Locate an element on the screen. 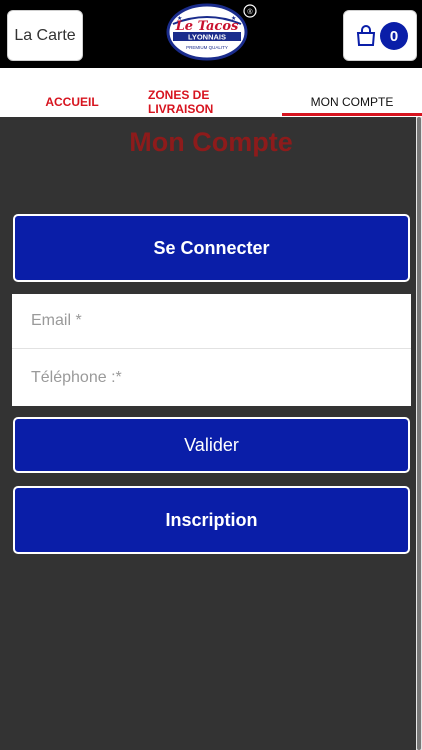 This screenshot has width=422, height=750. tab-accueil: ACCUEIL is located at coordinates (72, 102).